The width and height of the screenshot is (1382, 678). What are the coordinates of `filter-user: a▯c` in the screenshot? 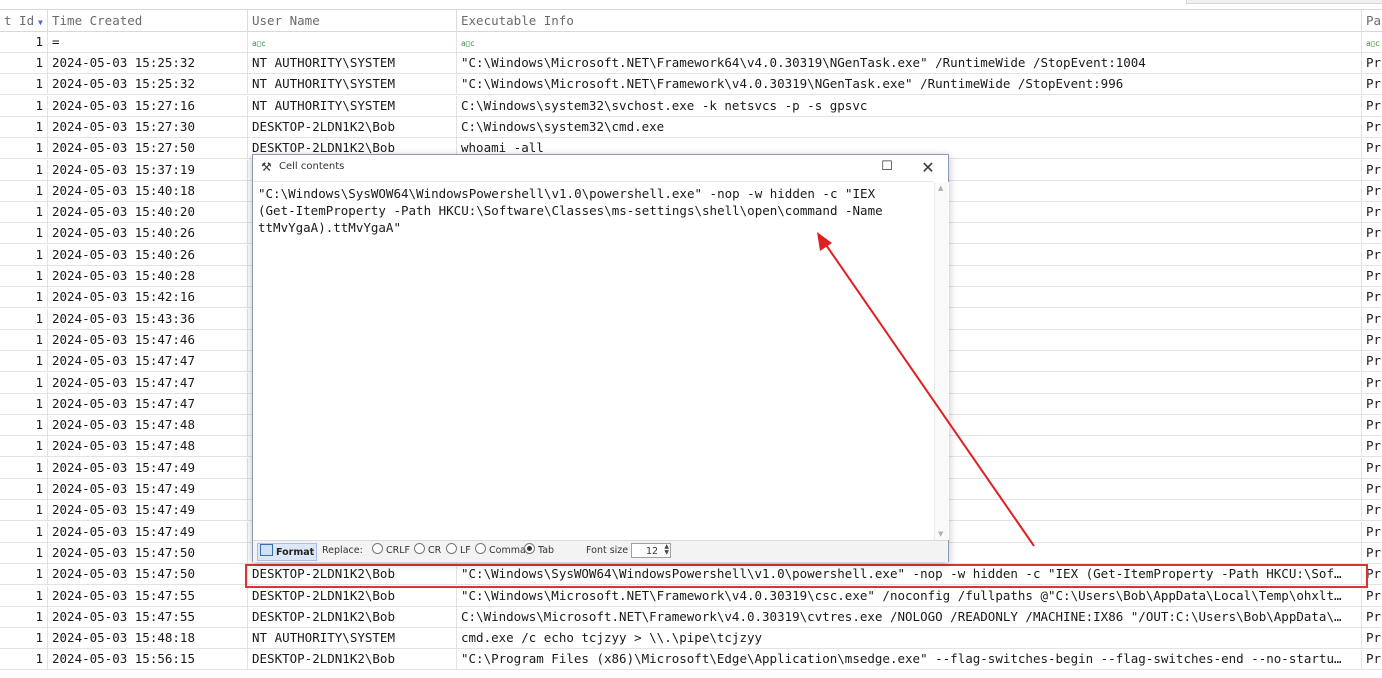 It's located at (352, 42).